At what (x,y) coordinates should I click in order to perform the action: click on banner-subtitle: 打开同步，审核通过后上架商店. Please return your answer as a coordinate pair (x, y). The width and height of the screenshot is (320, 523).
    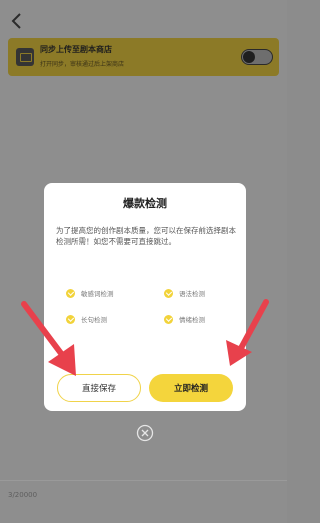
    Looking at the image, I should click on (82, 64).